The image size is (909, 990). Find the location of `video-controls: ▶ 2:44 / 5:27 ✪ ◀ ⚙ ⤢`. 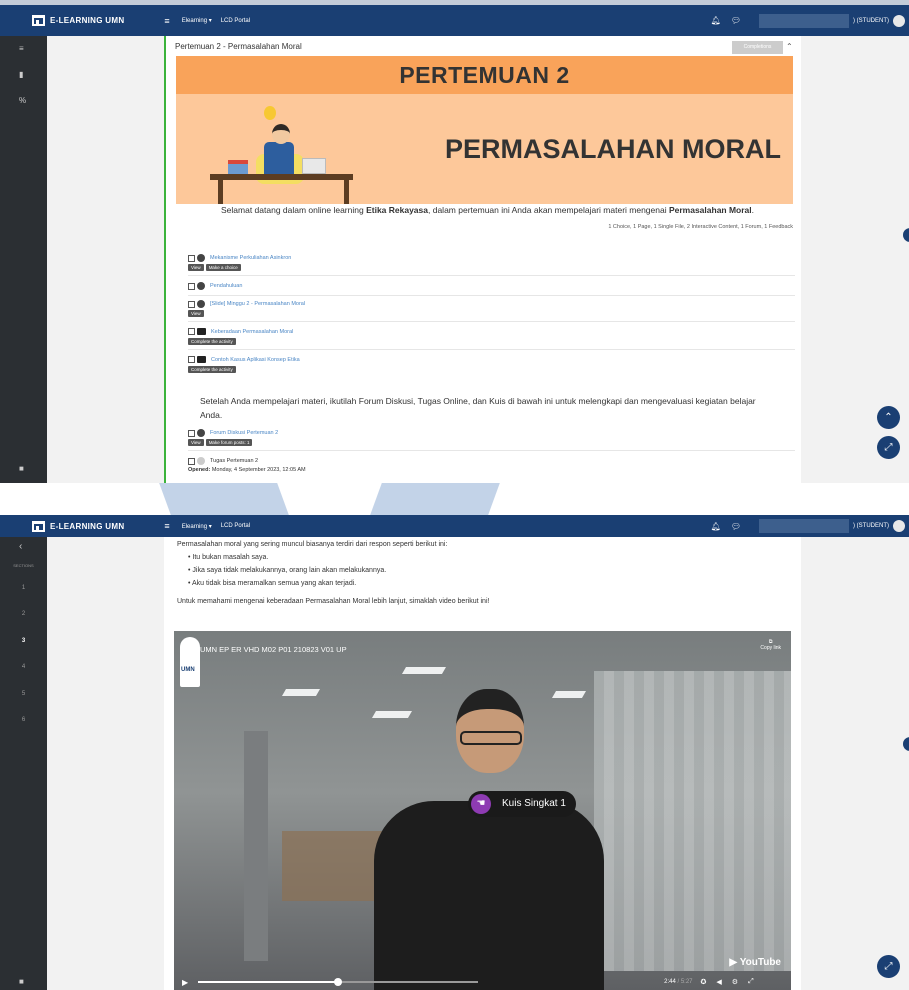

video-controls: ▶ 2:44 / 5:27 ✪ ◀ ⚙ ⤢ is located at coordinates (482, 982).